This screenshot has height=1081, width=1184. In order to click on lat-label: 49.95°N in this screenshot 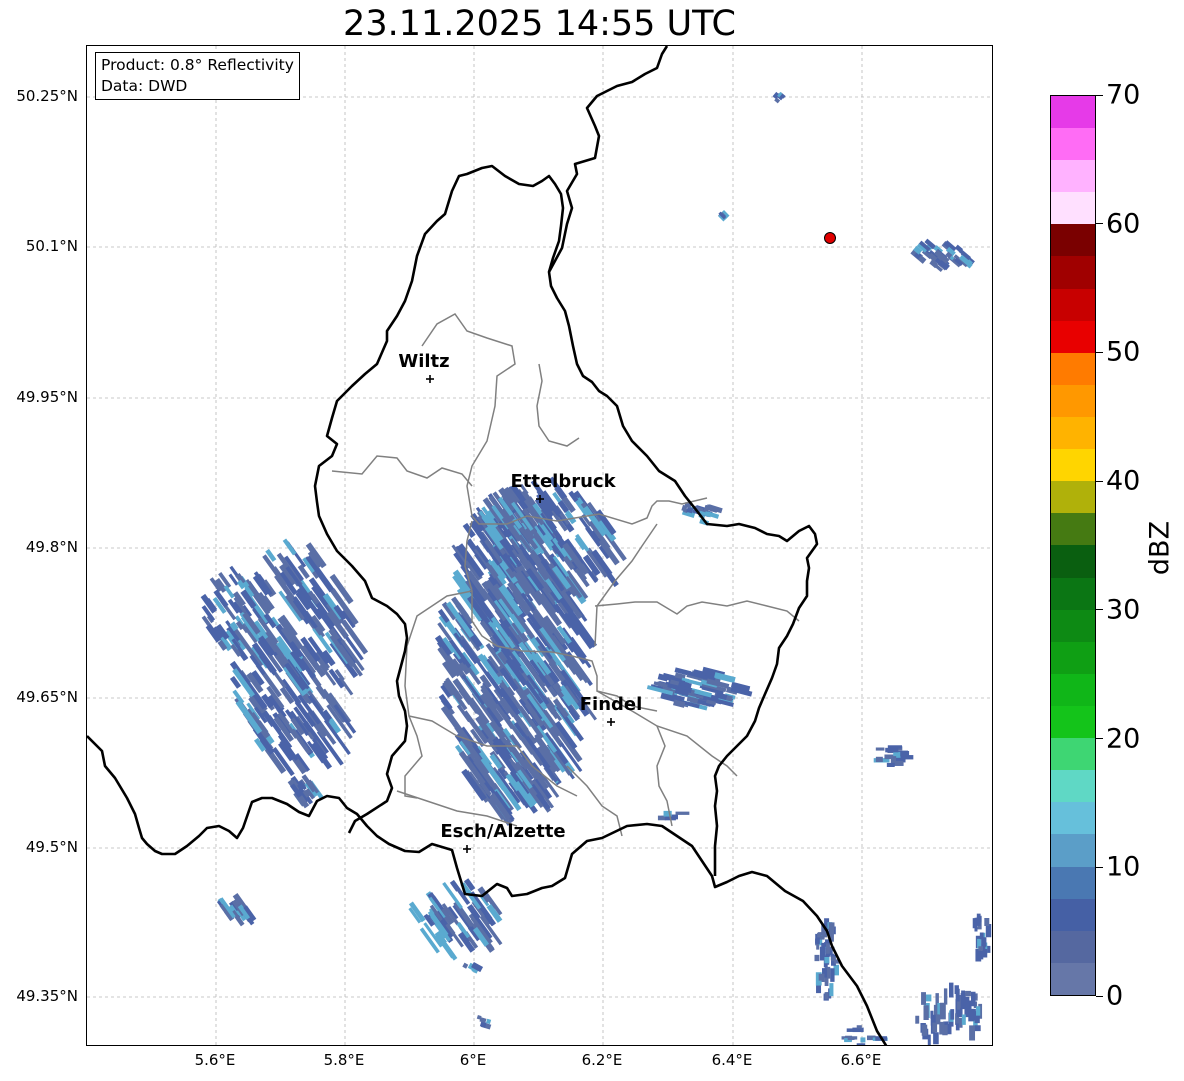, I will do `click(47, 397)`.